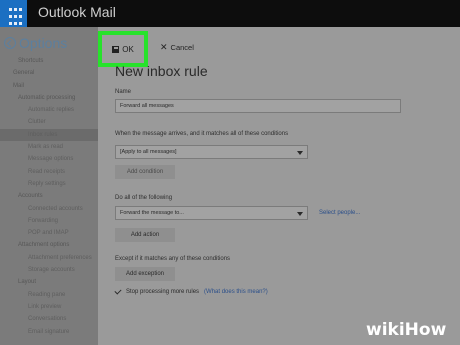 The height and width of the screenshot is (345, 460). I want to click on app-title: Outlook Mail, so click(77, 12).